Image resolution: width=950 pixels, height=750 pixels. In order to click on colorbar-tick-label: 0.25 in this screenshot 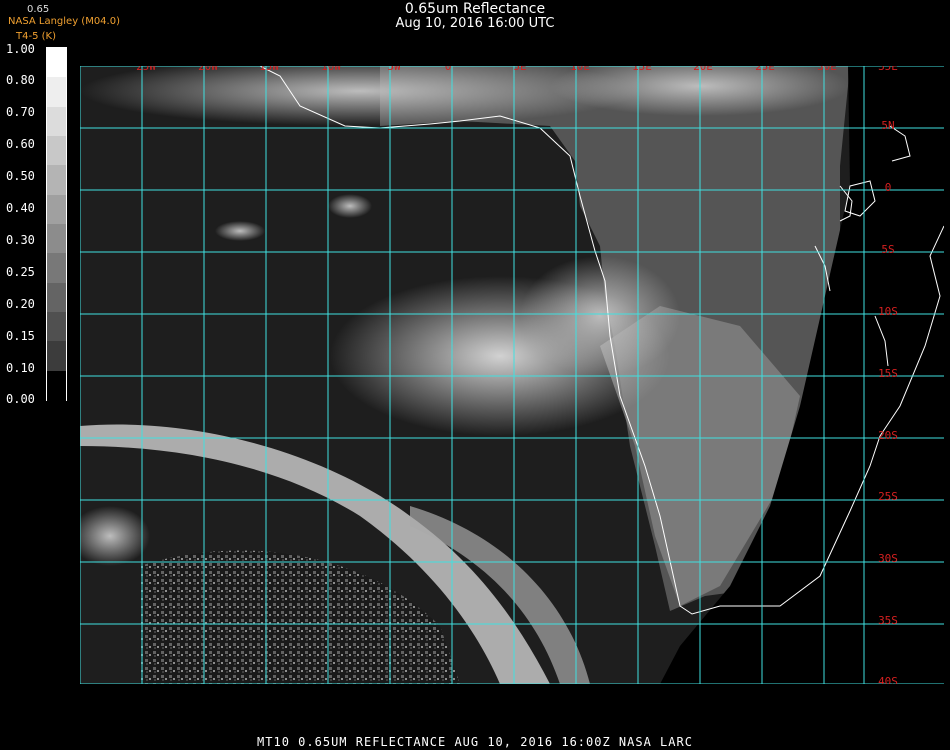, I will do `click(20, 272)`.